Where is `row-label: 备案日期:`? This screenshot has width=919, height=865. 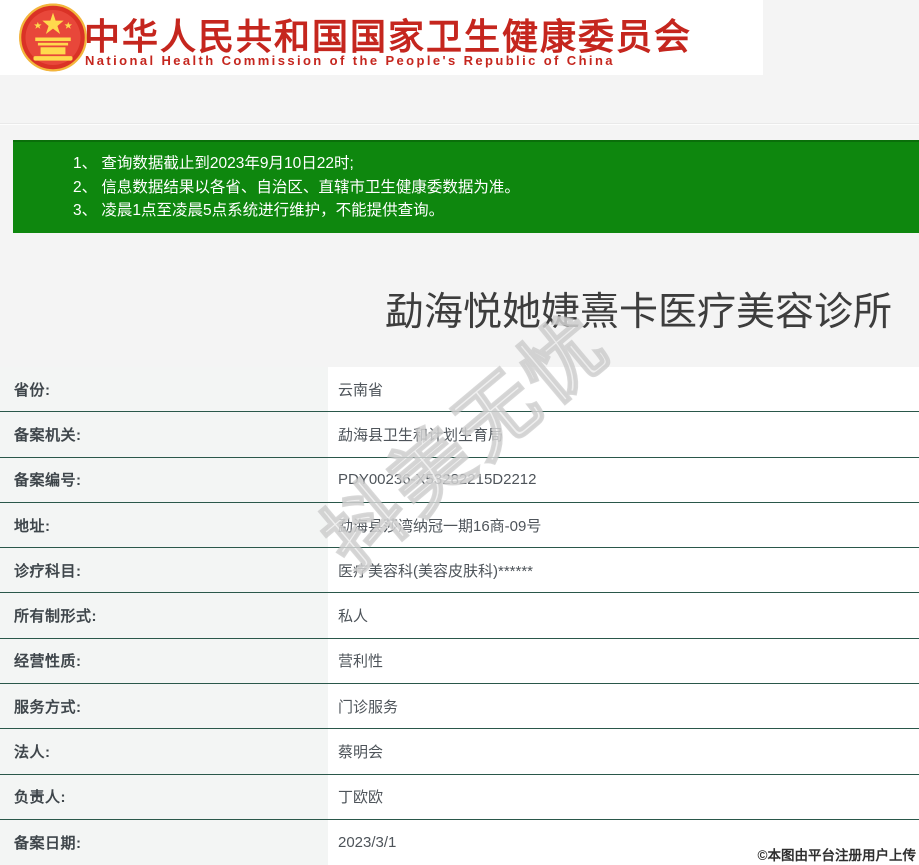
row-label: 备案日期: is located at coordinates (164, 842).